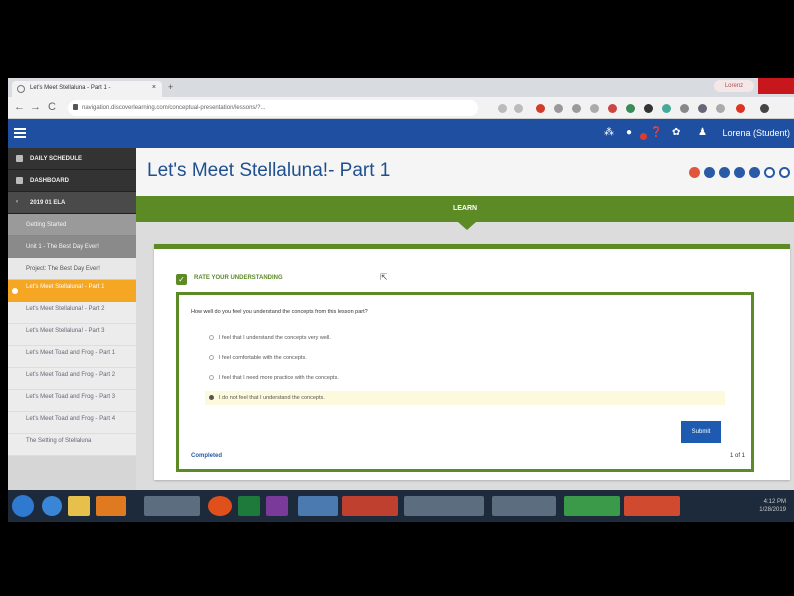 The height and width of the screenshot is (596, 794). Describe the element at coordinates (79, 506) in the screenshot. I see `folder-icon` at that location.